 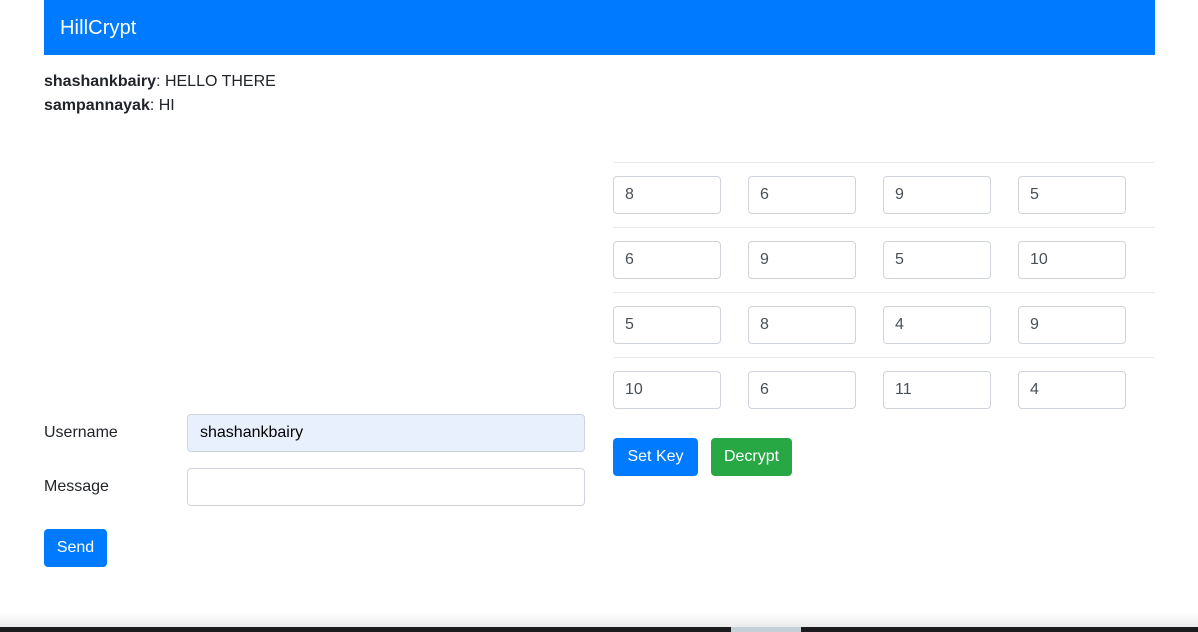 What do you see at coordinates (599, 620) in the screenshot?
I see `page-bottom-edge` at bounding box center [599, 620].